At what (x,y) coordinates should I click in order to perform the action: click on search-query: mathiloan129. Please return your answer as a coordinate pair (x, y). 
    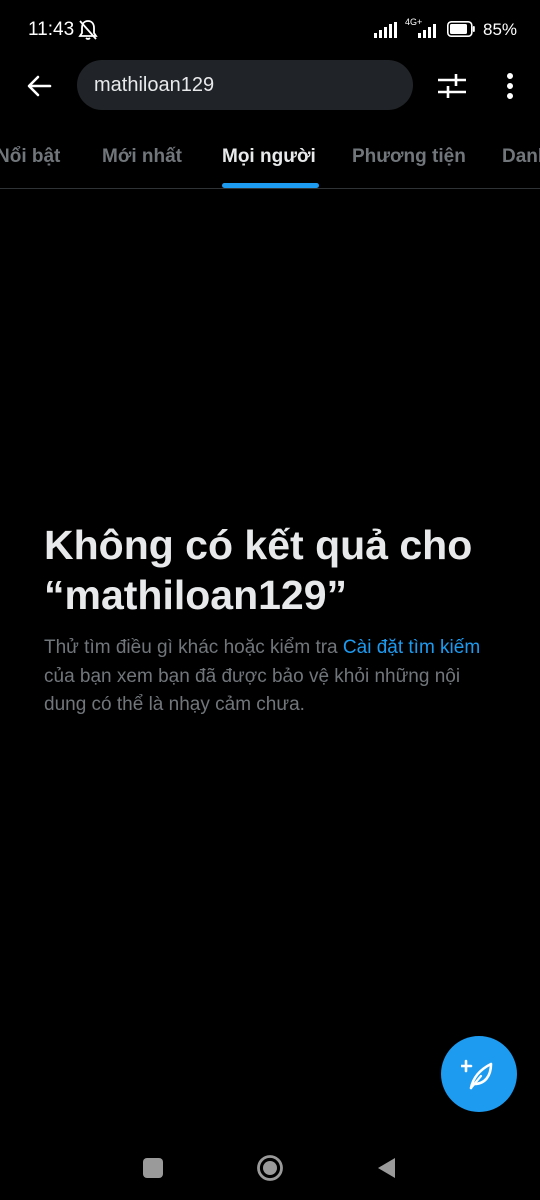
    Looking at the image, I should click on (154, 85).